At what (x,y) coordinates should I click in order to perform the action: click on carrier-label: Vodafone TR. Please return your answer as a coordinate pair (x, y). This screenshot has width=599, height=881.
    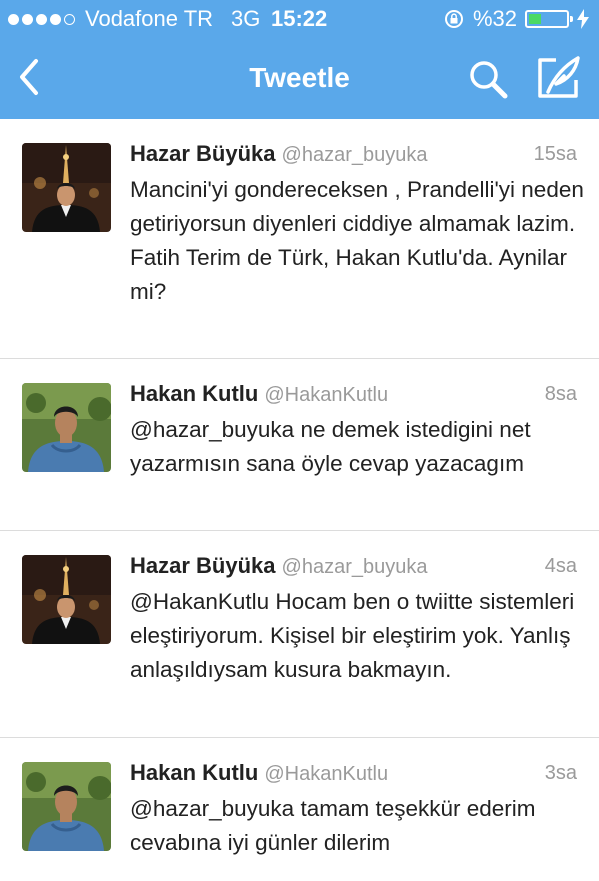
    Looking at the image, I should click on (149, 18).